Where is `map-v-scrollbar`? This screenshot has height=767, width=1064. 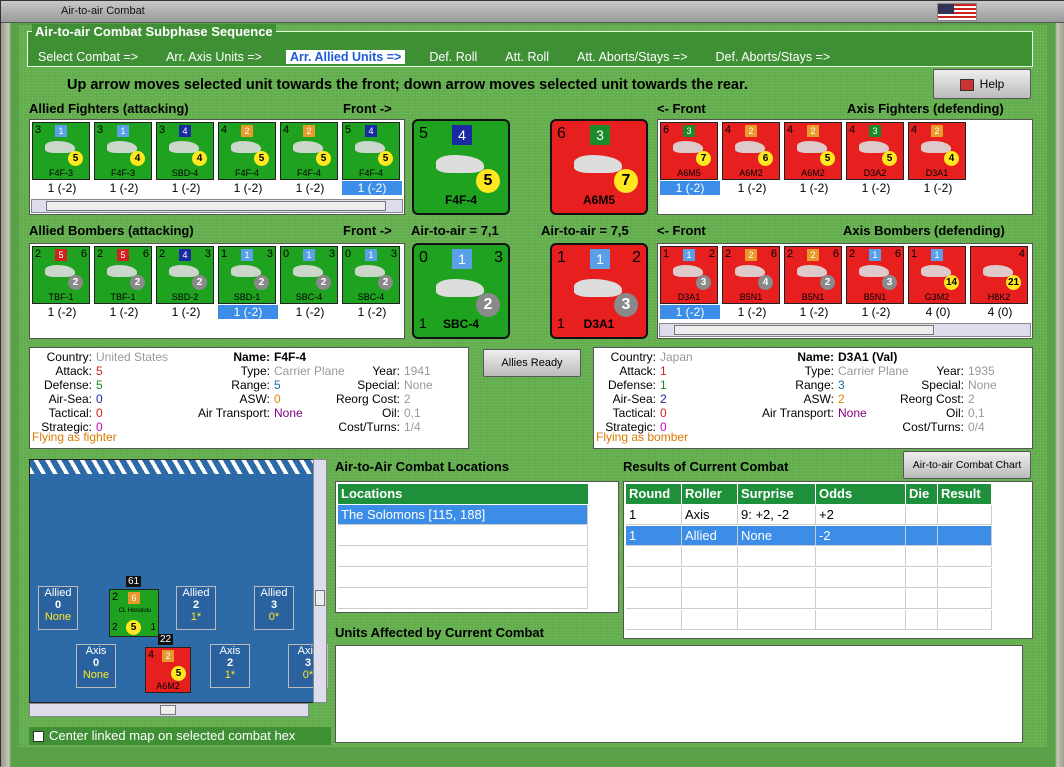
map-v-scrollbar is located at coordinates (320, 581).